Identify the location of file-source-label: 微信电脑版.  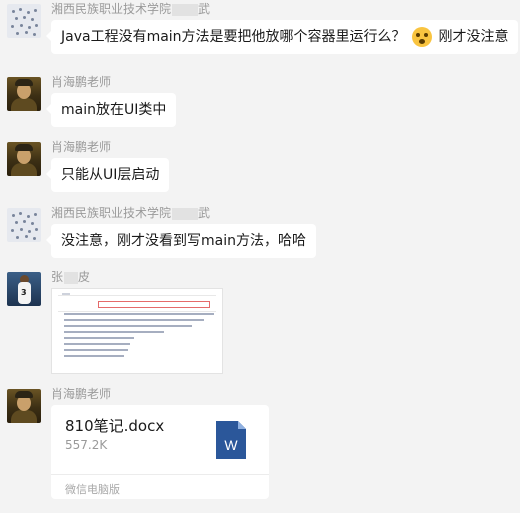
(92, 489).